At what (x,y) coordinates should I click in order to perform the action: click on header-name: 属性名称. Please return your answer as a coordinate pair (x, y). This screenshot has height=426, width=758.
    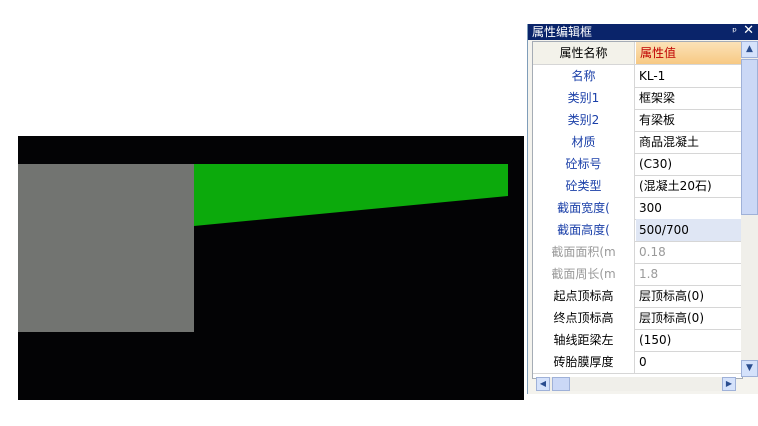
    Looking at the image, I should click on (584, 53).